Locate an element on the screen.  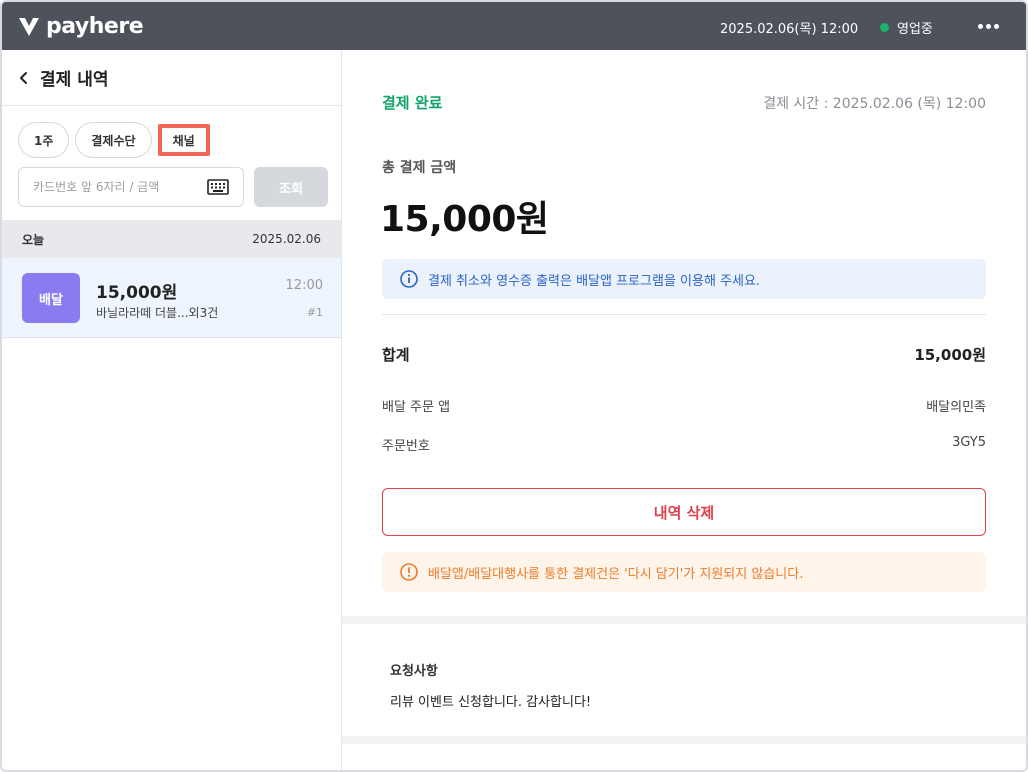
panel-title: 결제 내역 is located at coordinates (74, 80).